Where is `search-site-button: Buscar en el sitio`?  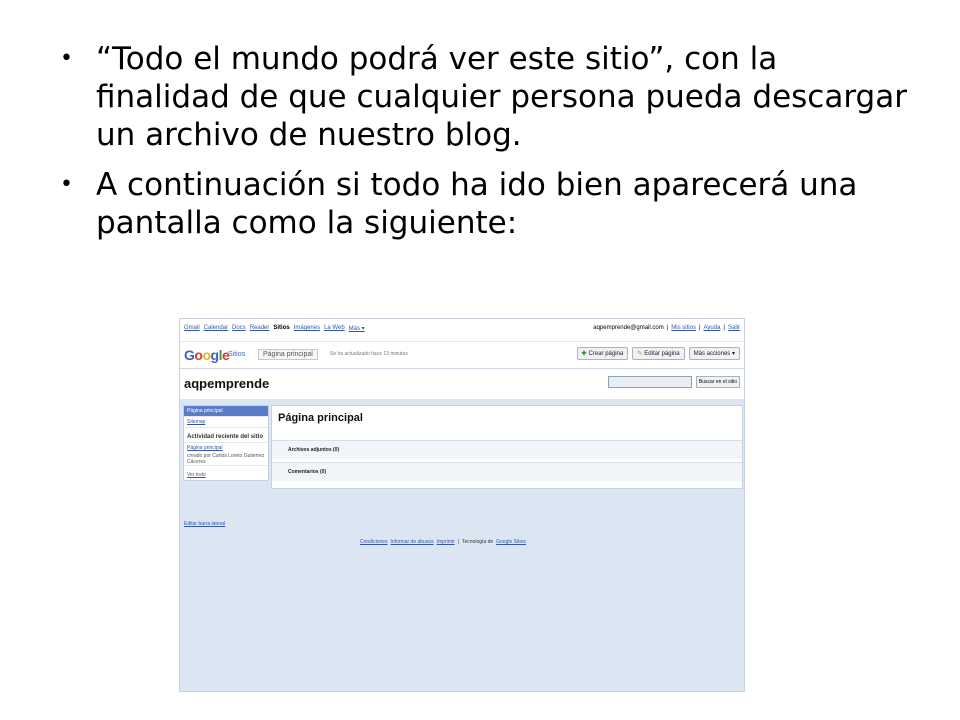
search-site-button: Buscar en el sitio is located at coordinates (717, 382).